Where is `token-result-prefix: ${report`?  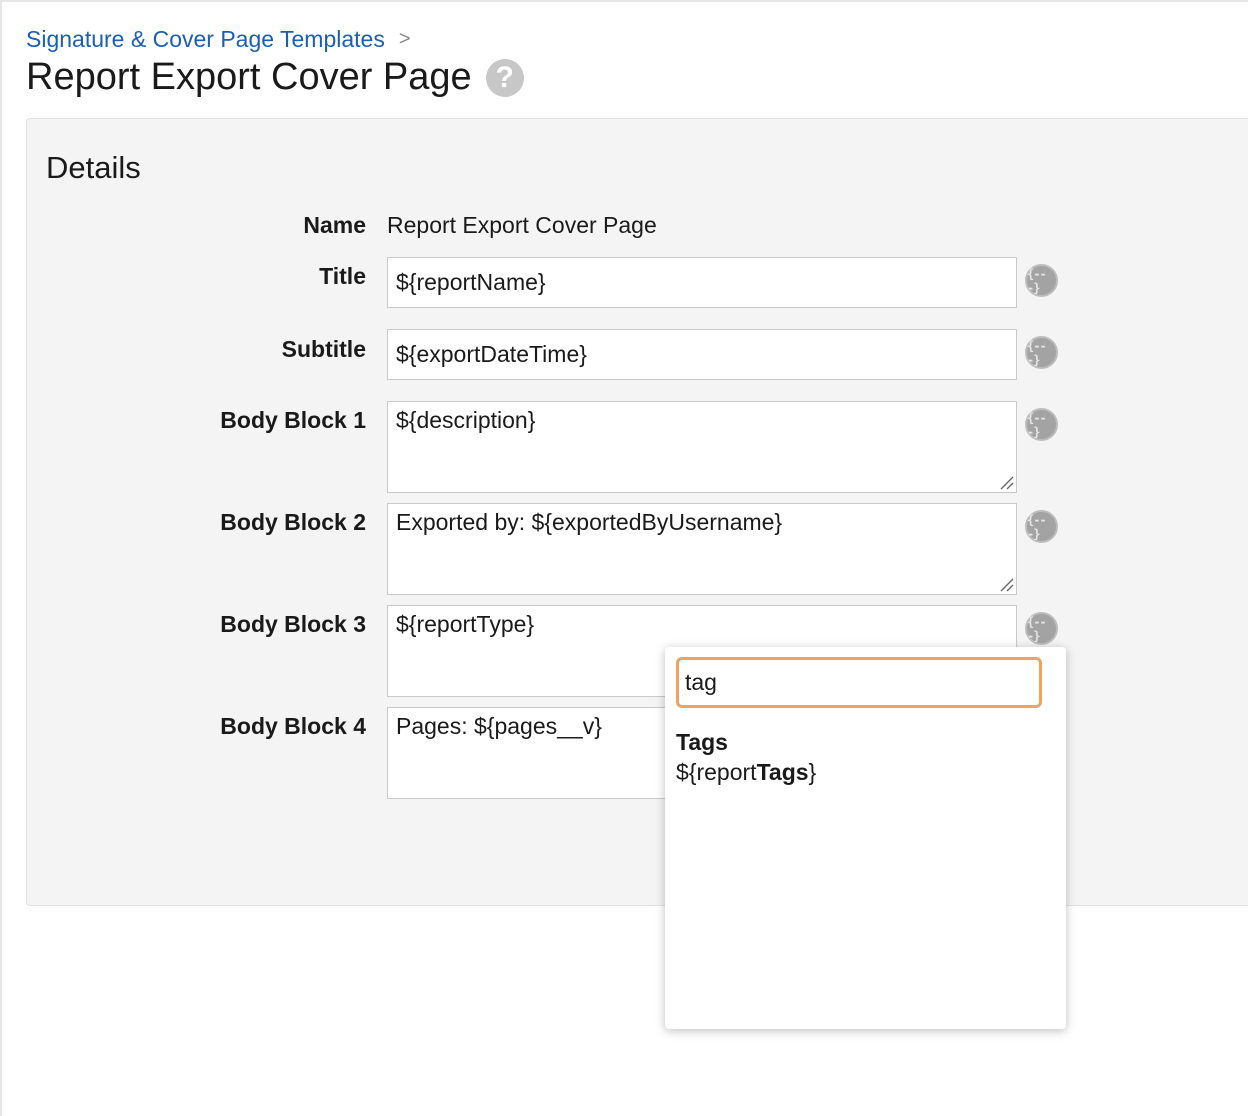 token-result-prefix: ${report is located at coordinates (716, 772).